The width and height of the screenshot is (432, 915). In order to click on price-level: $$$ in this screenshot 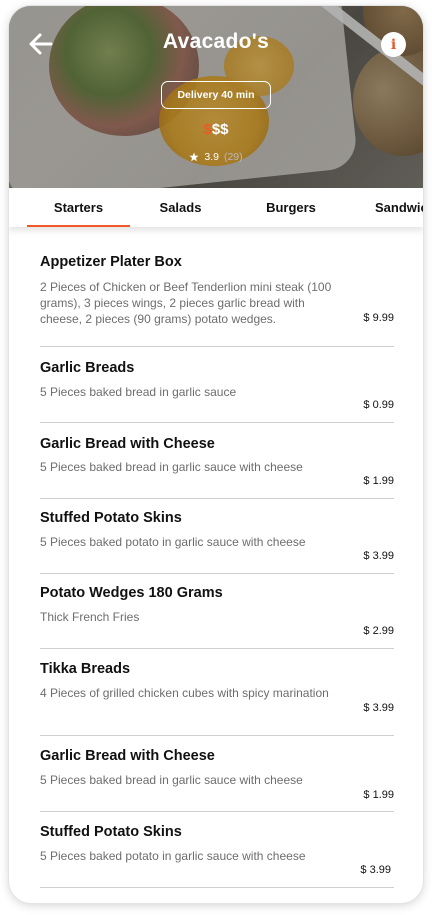, I will do `click(216, 129)`.